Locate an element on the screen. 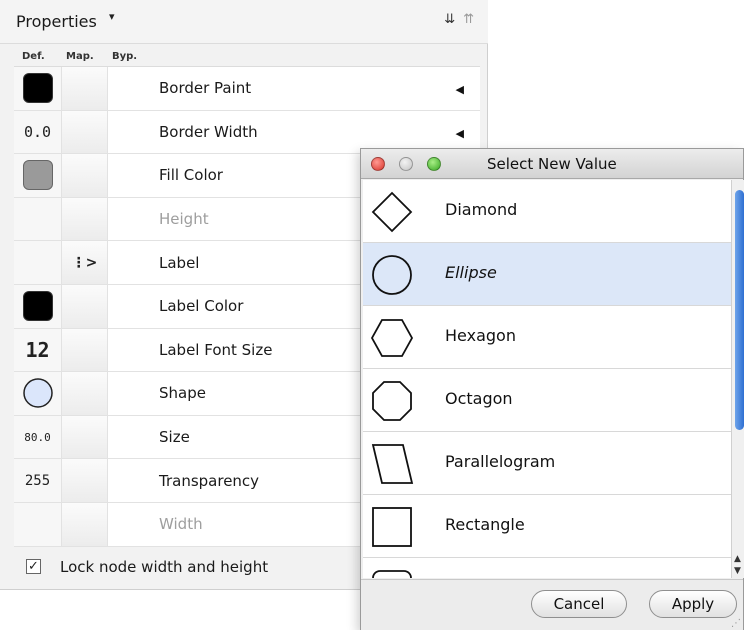  property-name: Height is located at coordinates (184, 219).